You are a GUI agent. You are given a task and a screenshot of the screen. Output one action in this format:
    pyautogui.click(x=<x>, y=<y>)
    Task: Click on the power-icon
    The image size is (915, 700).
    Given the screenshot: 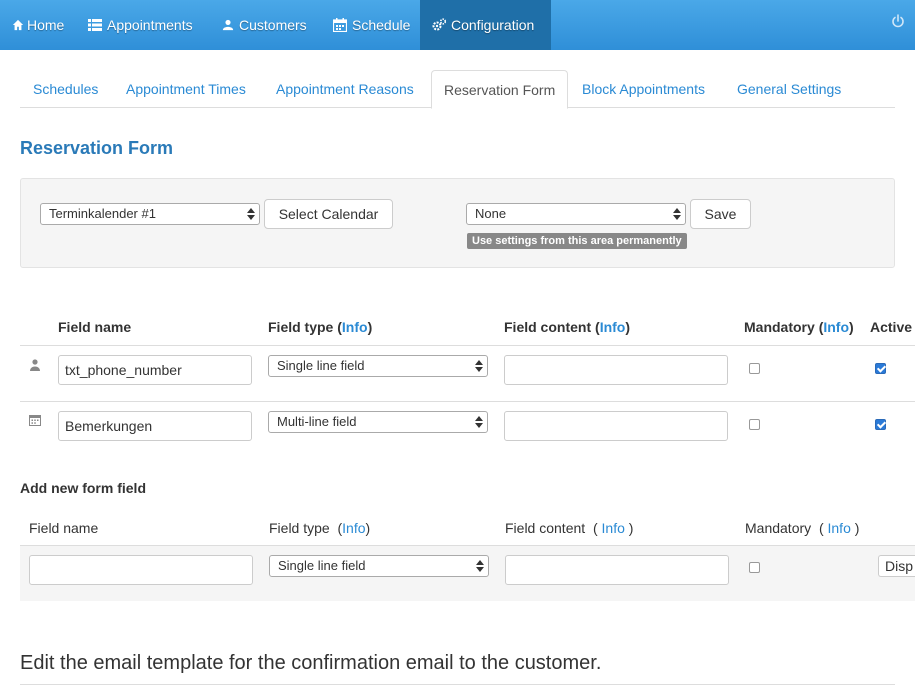 What is the action you would take?
    pyautogui.click(x=898, y=21)
    